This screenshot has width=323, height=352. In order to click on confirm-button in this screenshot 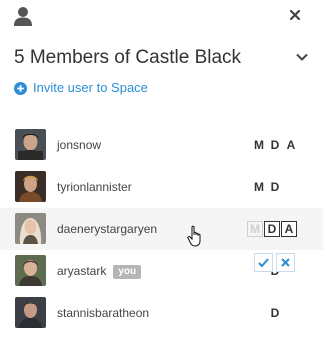, I will do `click(263, 262)`.